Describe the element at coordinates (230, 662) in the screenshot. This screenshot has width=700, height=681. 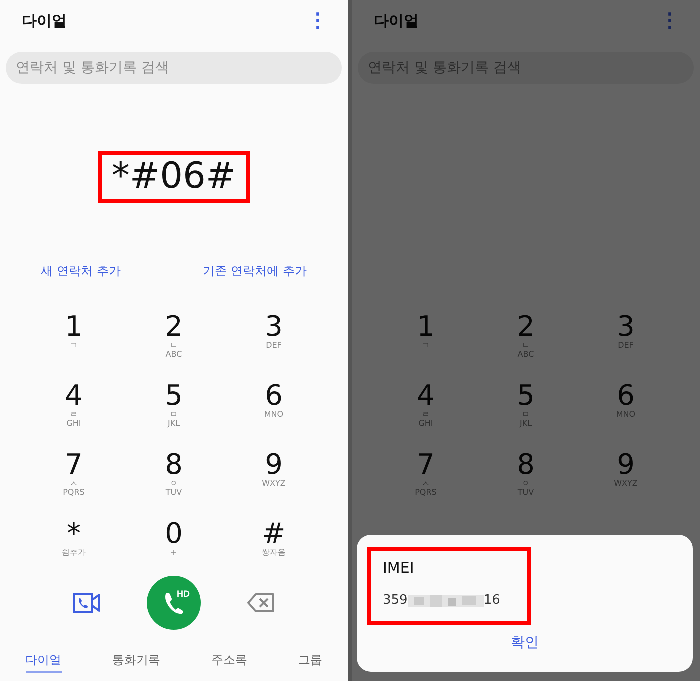
I see `bottom-tab: 주소록` at that location.